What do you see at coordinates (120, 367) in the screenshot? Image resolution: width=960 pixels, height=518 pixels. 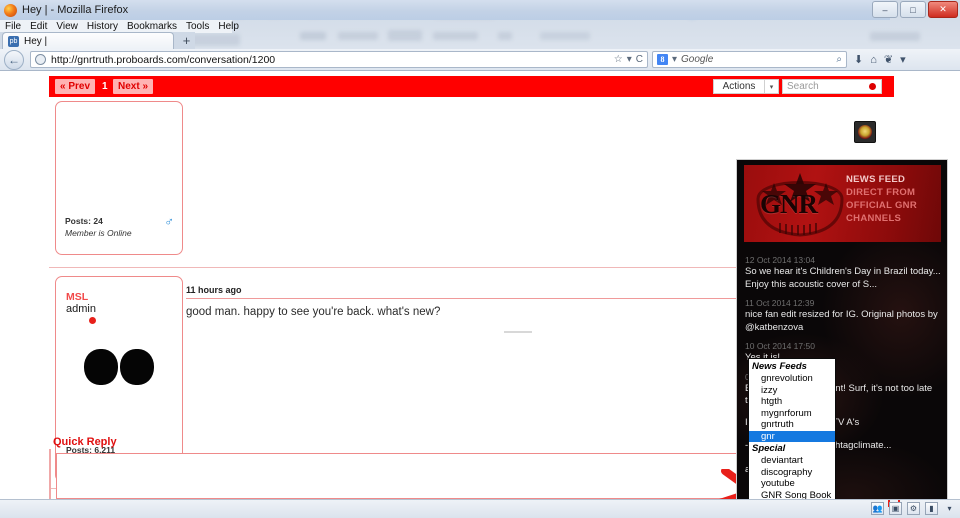 I see `author-avatar` at bounding box center [120, 367].